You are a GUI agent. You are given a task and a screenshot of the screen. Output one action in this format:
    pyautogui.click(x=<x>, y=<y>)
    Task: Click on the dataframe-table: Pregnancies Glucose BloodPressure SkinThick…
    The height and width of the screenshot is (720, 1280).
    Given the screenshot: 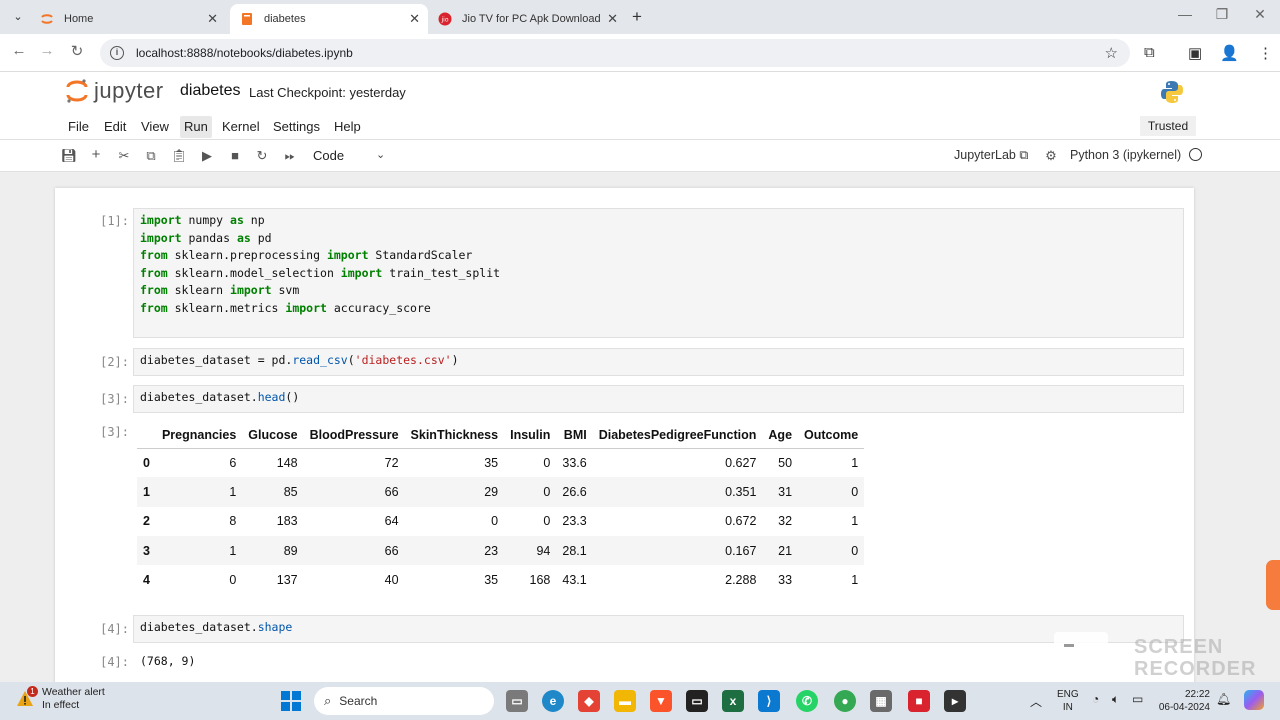 What is the action you would take?
    pyautogui.click(x=501, y=508)
    